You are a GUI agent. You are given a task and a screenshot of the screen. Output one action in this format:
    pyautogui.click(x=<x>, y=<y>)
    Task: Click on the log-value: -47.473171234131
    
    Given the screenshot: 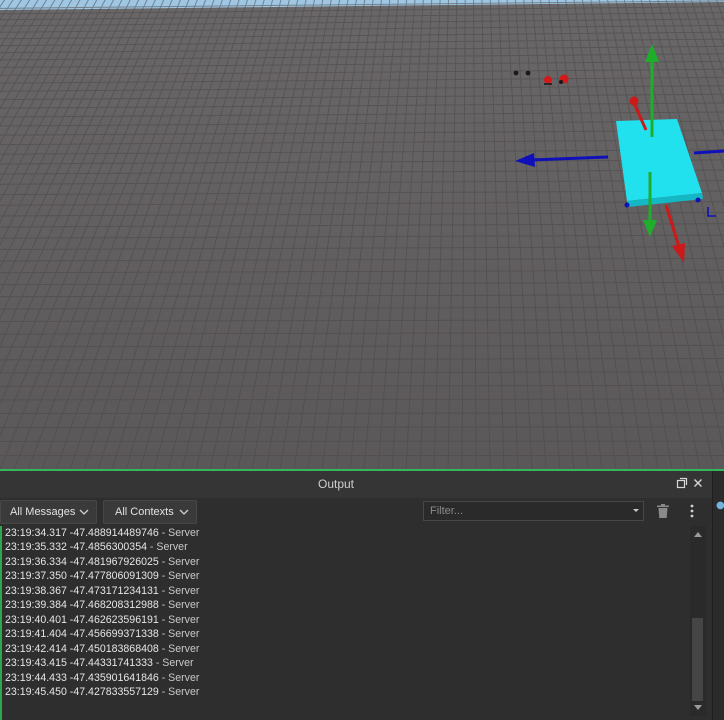 What is the action you would take?
    pyautogui.click(x=112, y=590)
    